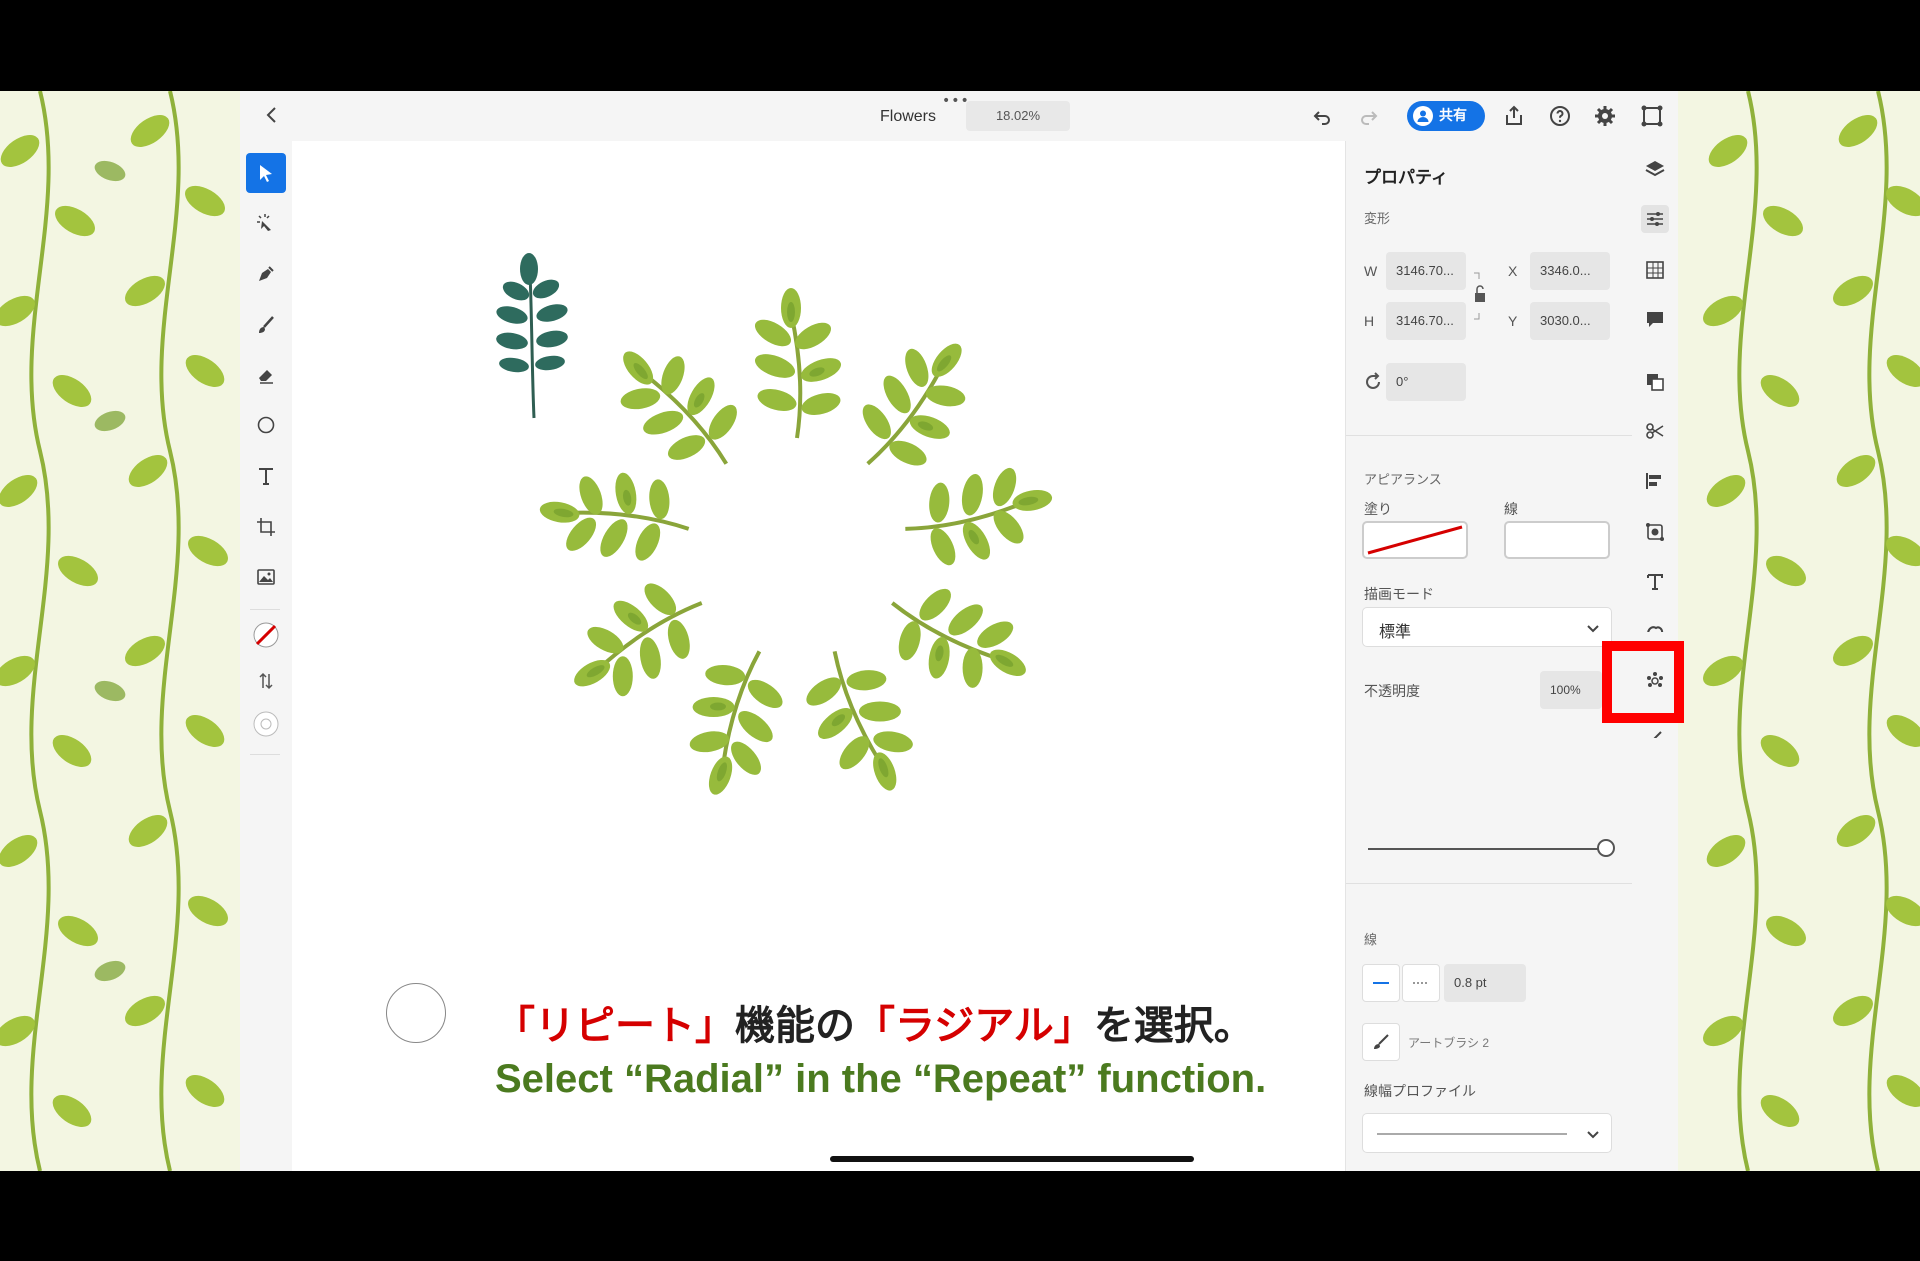 Image resolution: width=1920 pixels, height=1261 pixels. I want to click on comments-button, so click(1655, 319).